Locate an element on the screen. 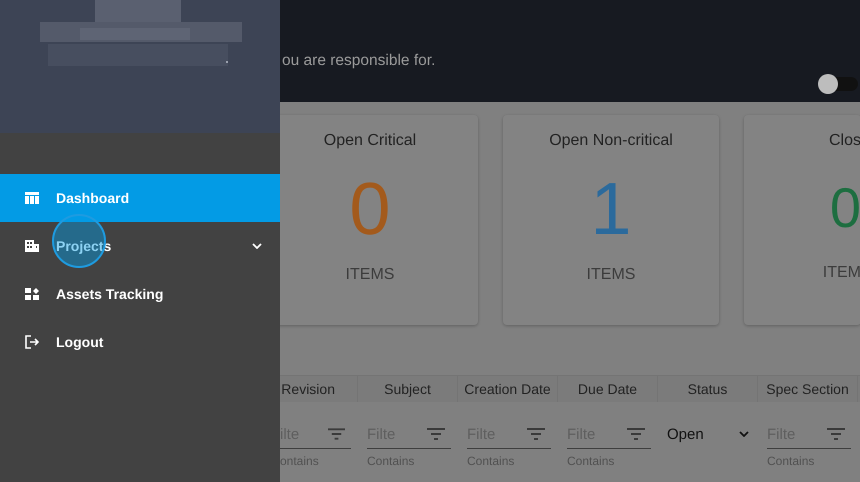  column-header: Due Date is located at coordinates (608, 389).